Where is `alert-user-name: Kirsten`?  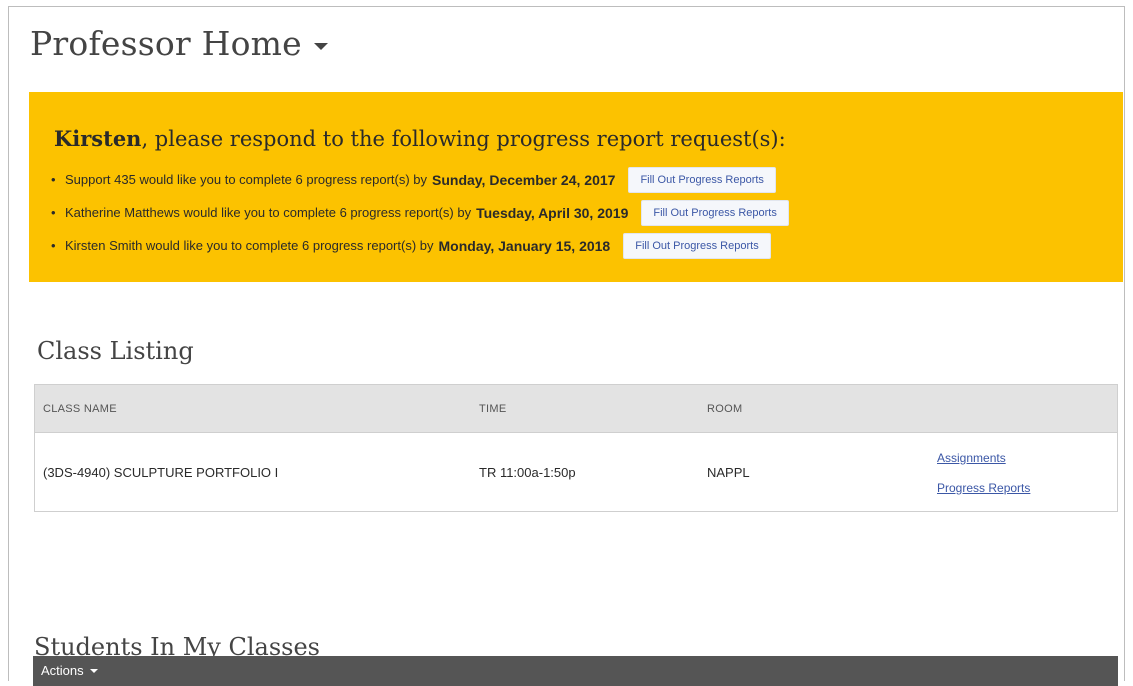
alert-user-name: Kirsten is located at coordinates (98, 138).